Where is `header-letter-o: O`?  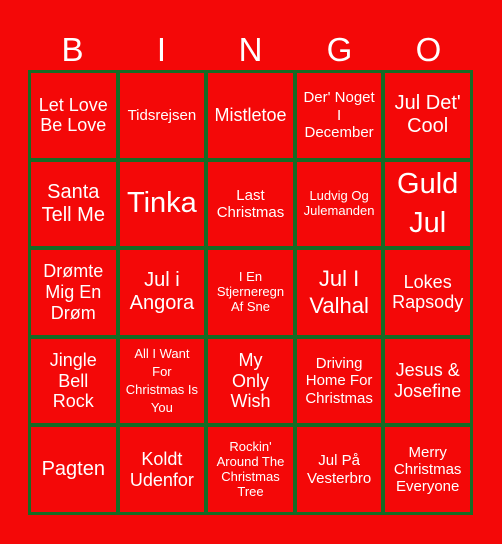
header-letter-o: O is located at coordinates (428, 49).